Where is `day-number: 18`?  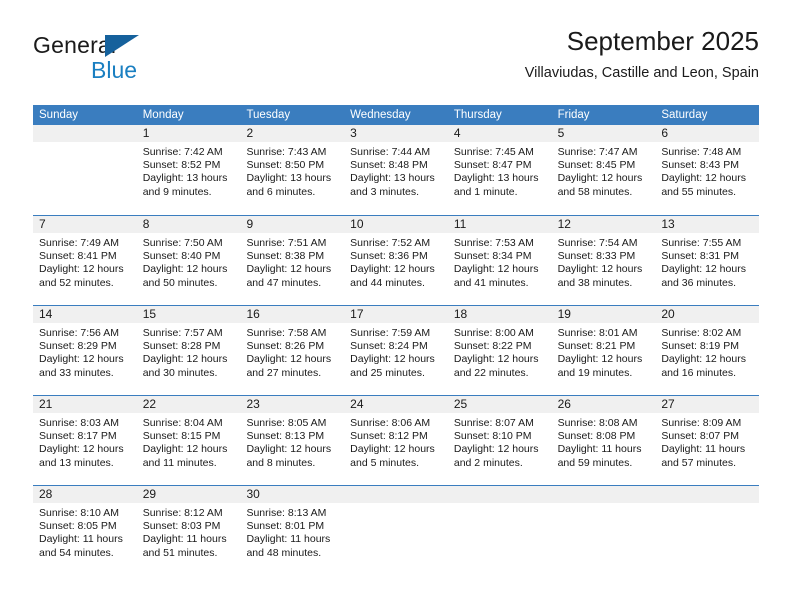 day-number: 18 is located at coordinates (499, 314).